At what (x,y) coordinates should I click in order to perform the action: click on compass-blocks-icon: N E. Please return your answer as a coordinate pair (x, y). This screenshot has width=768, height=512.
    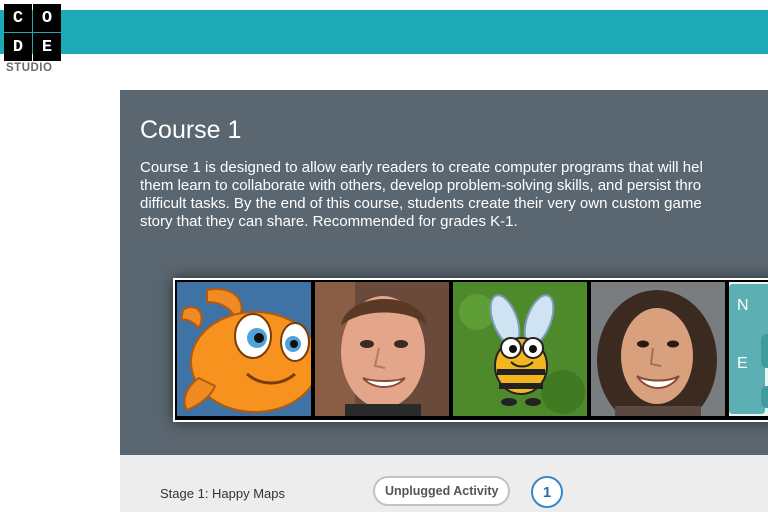
    Looking at the image, I should click on (748, 349).